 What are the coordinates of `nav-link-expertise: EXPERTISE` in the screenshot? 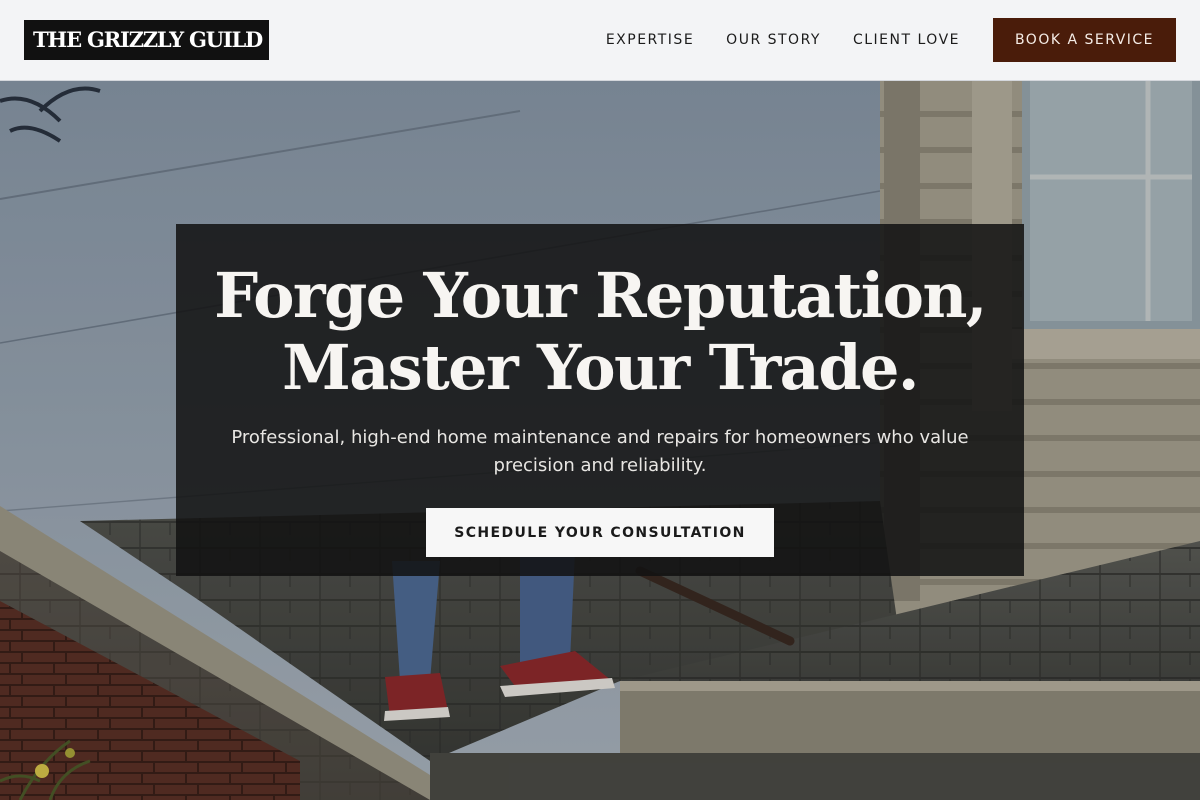 It's located at (650, 40).